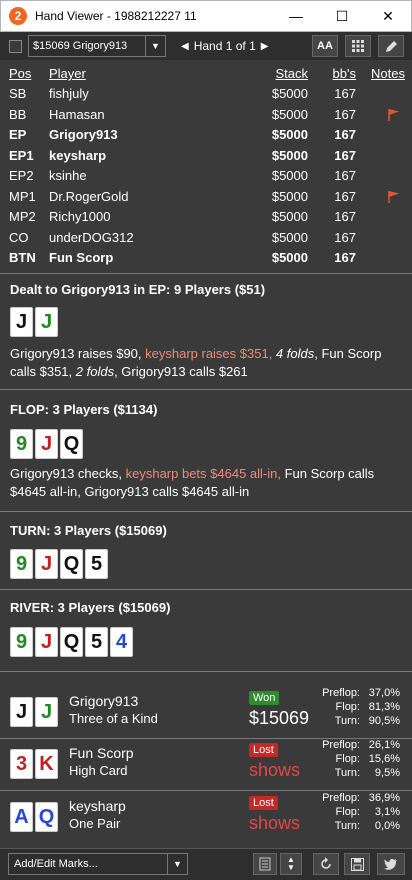  Describe the element at coordinates (291, 73) in the screenshot. I see `col-stack: Stack` at that location.